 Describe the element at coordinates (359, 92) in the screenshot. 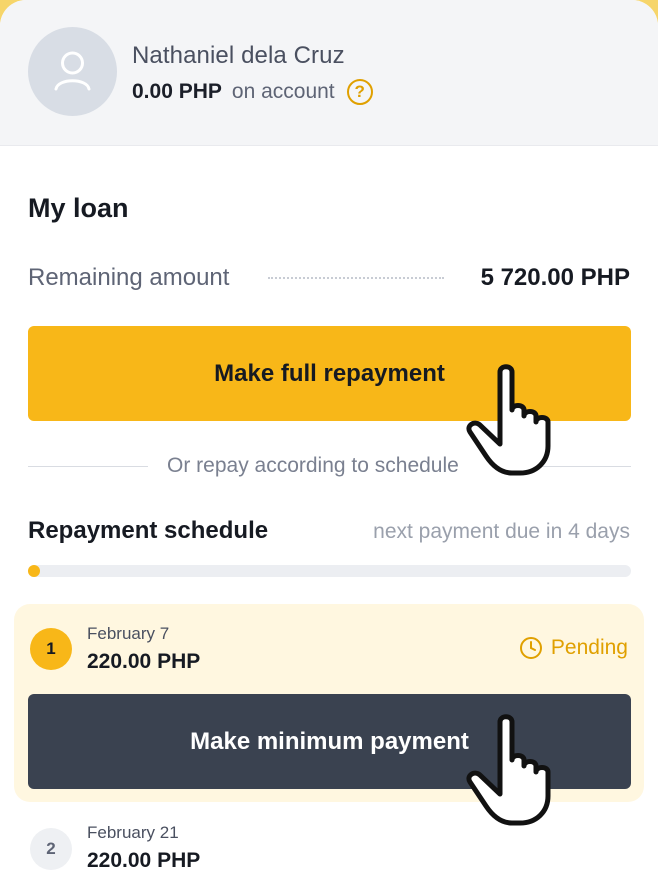

I see `help-icon: ?` at that location.